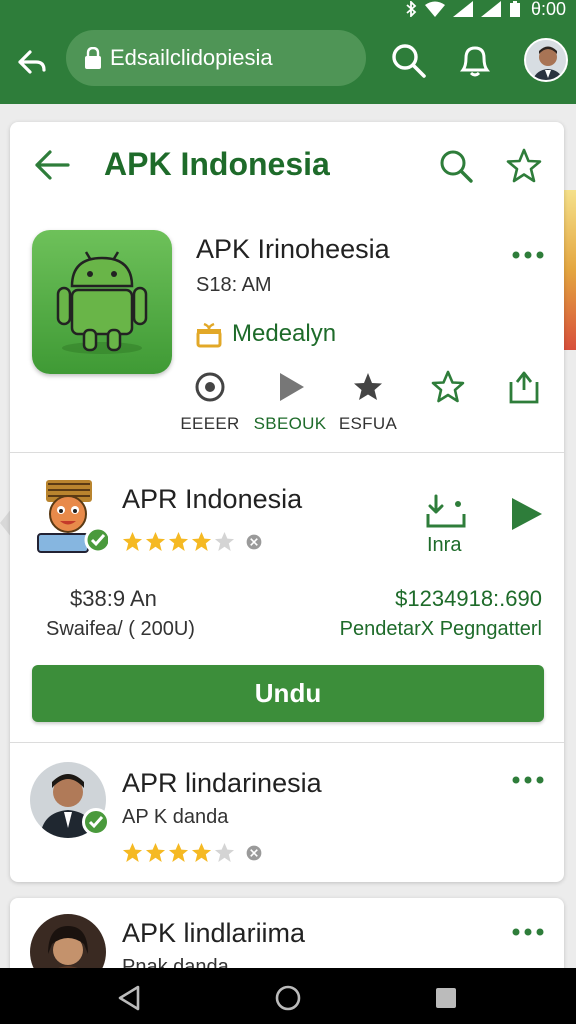 This screenshot has width=576, height=1024. What do you see at coordinates (209, 335) in the screenshot?
I see `gift-icon` at bounding box center [209, 335].